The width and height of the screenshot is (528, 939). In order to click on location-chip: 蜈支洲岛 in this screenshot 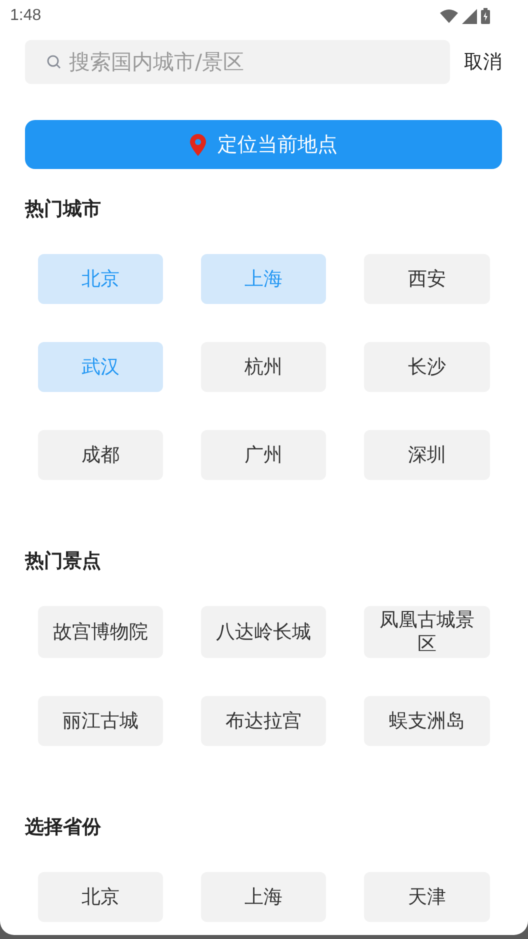, I will do `click(427, 721)`.